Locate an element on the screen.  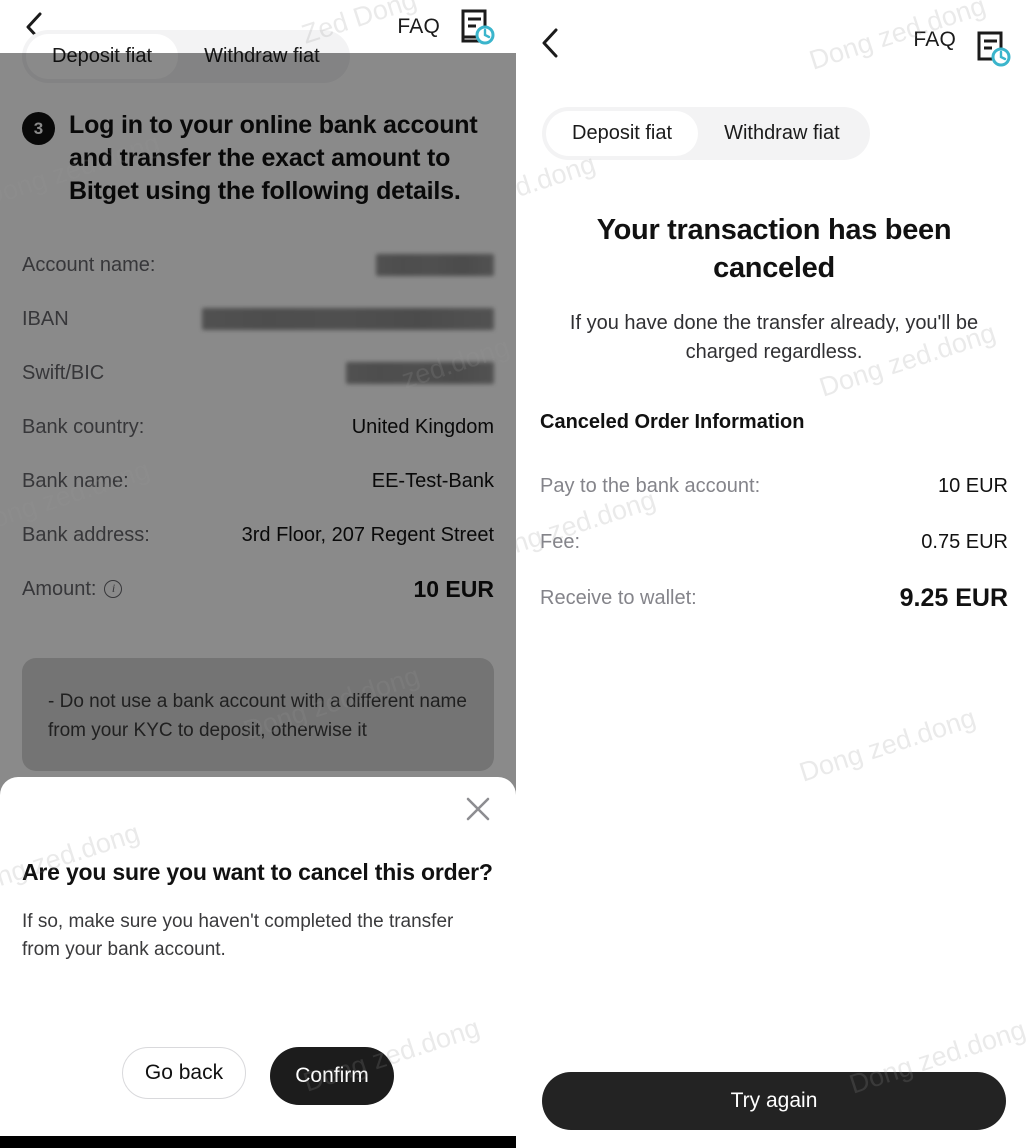
order-row-label: Pay to the bank account: is located at coordinates (650, 485).